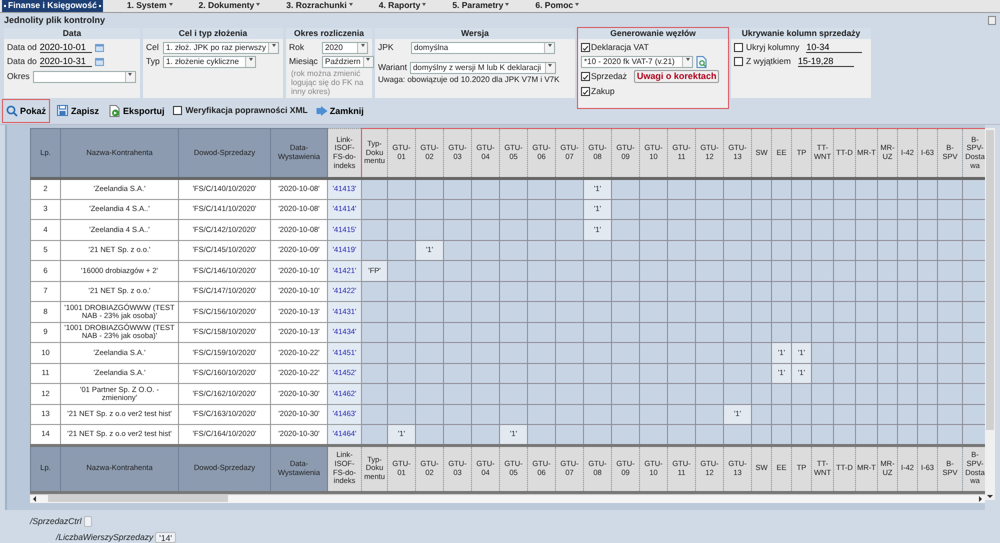 The height and width of the screenshot is (543, 1000). Describe the element at coordinates (990, 314) in the screenshot. I see `vertical-scrollbar` at that location.